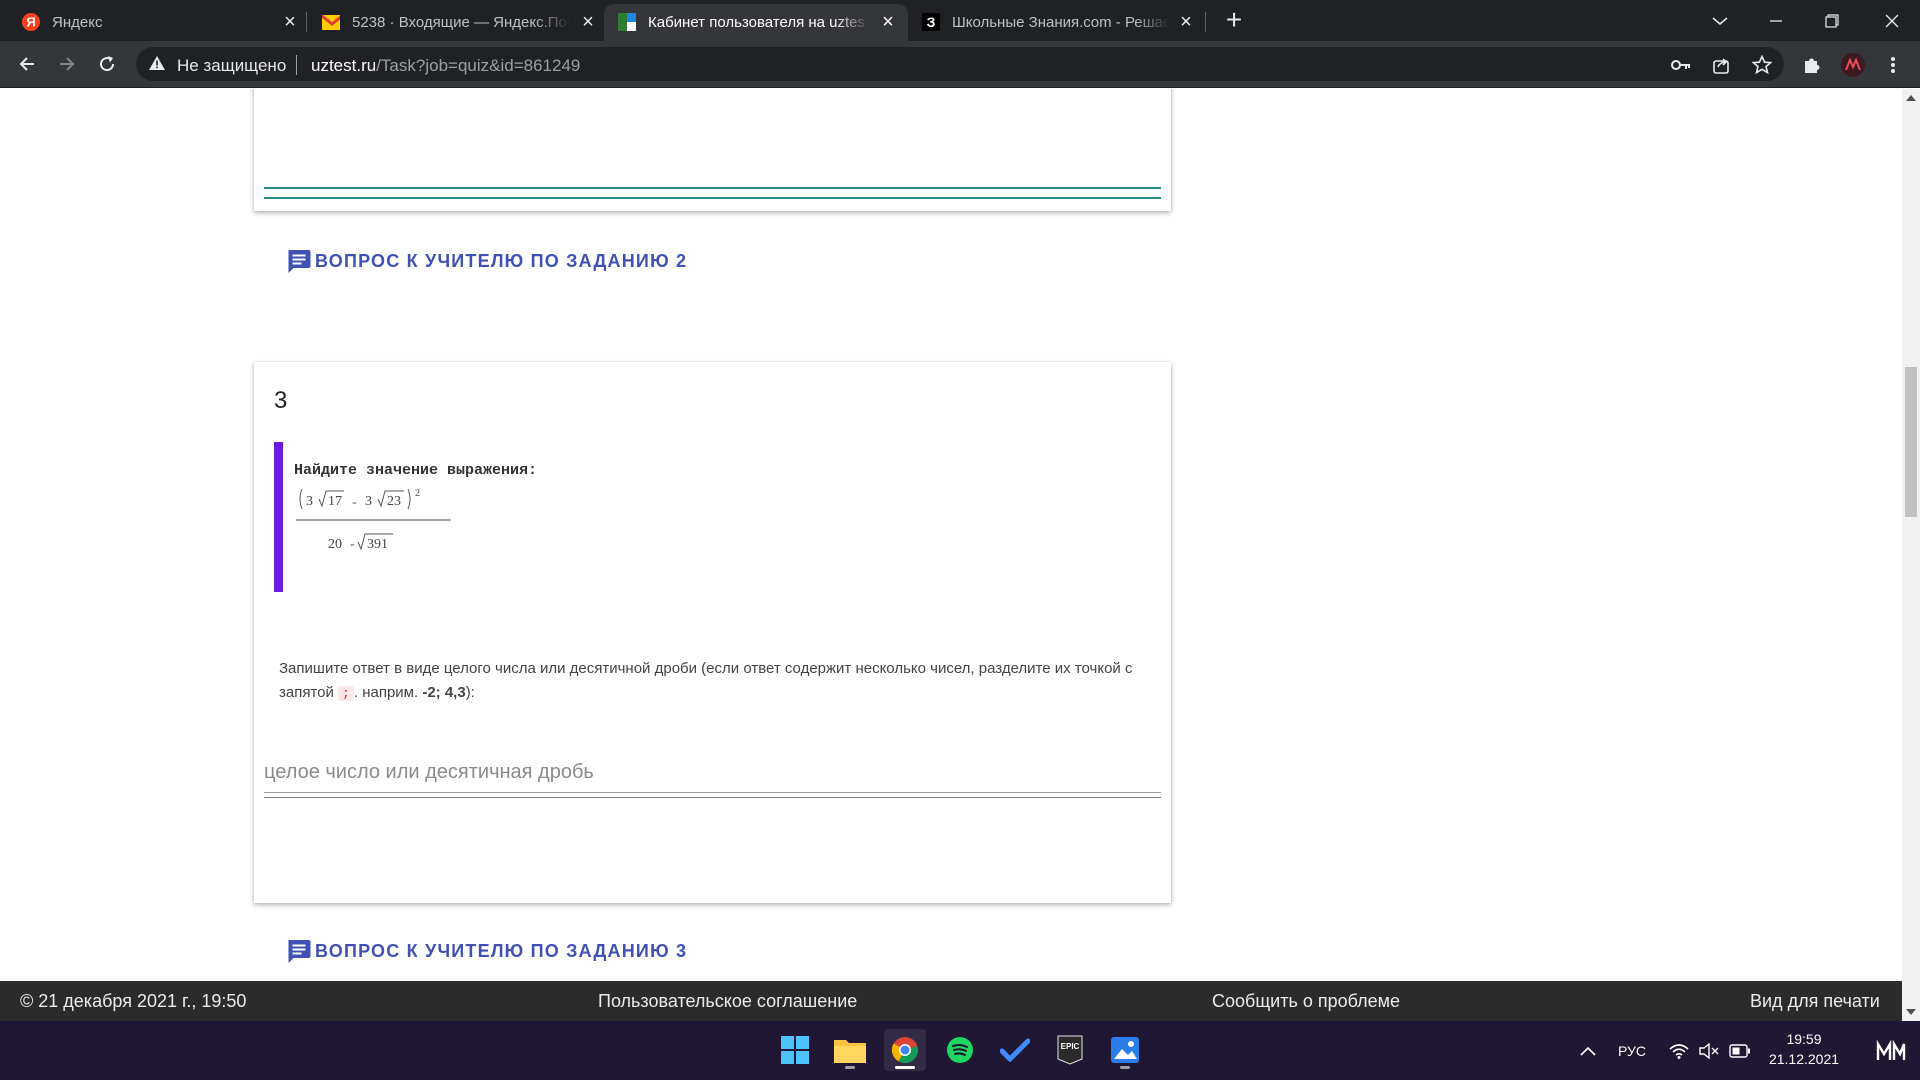 This screenshot has height=1080, width=1920. I want to click on svg-text: Я, so click(30, 22).